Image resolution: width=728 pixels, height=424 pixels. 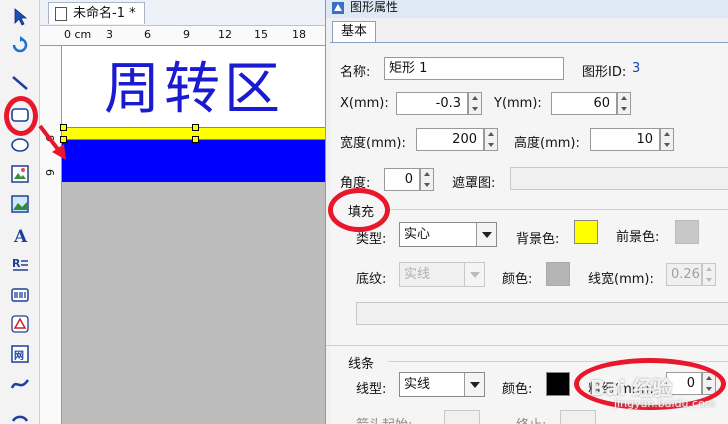 I want to click on horizontal-ruler: 0 cm 3 6 9 12 15 18, so click(x=182, y=36).